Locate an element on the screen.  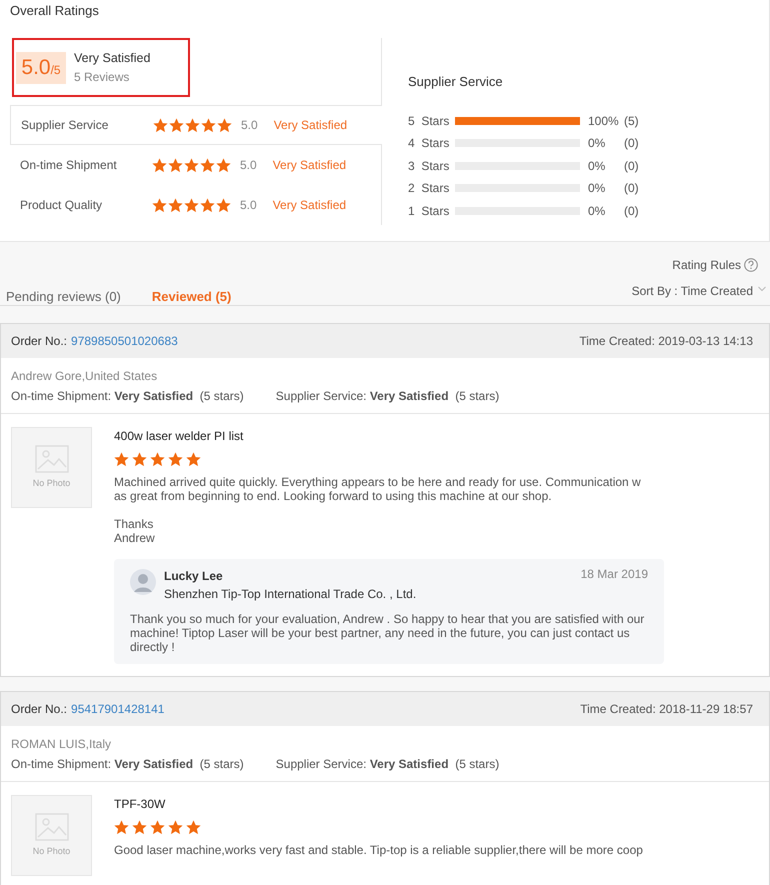
buyer-name: Andrew Gore,United States is located at coordinates (84, 376).